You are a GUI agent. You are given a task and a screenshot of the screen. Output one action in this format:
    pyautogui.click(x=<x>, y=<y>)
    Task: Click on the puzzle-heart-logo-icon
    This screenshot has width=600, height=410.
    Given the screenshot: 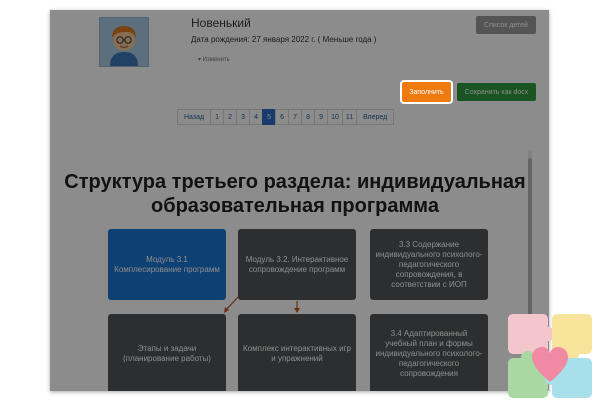 What is the action you would take?
    pyautogui.click(x=550, y=356)
    